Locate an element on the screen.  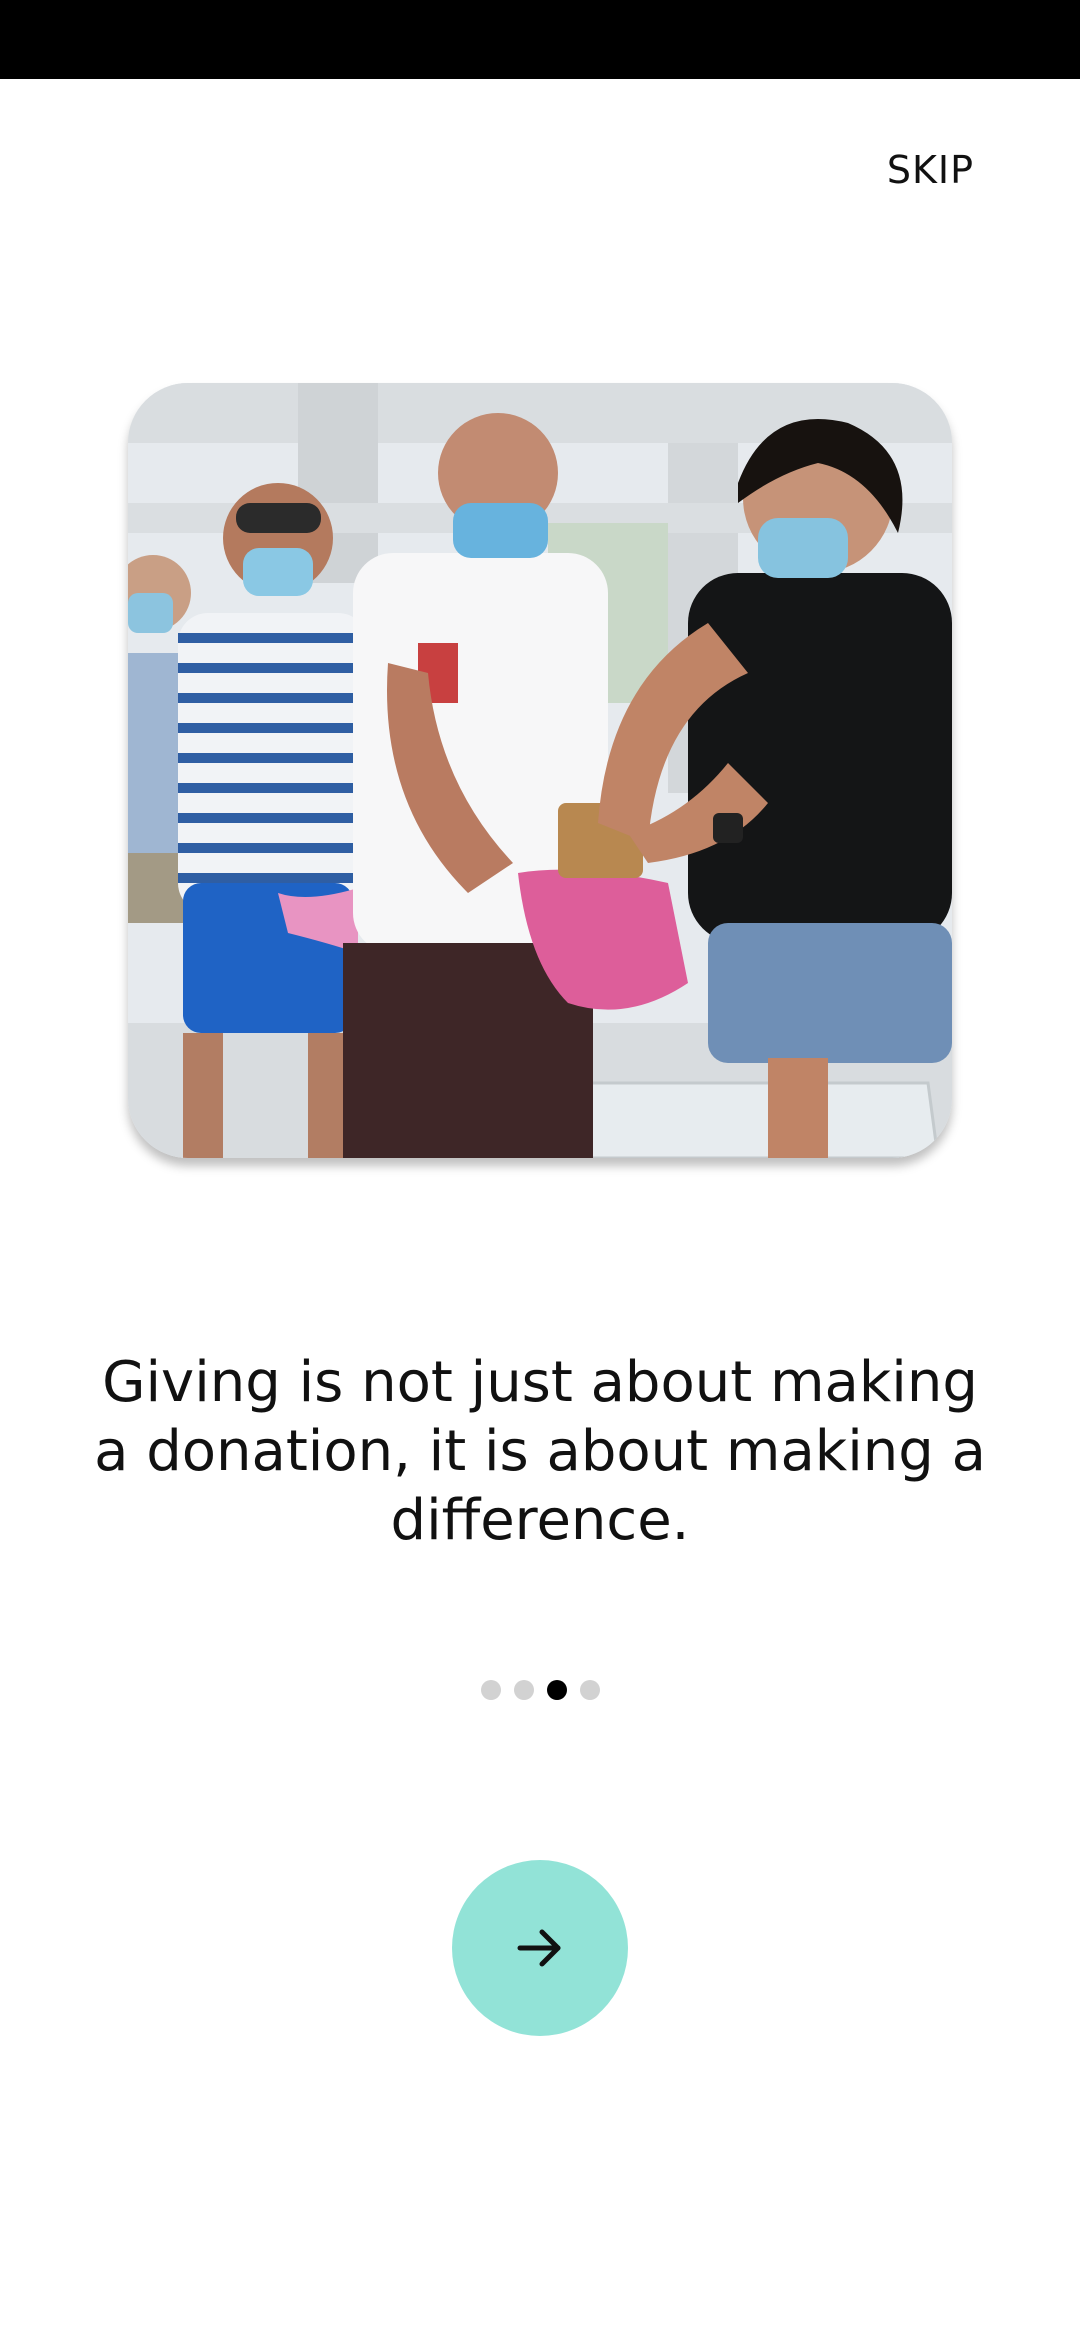
next-button is located at coordinates (540, 1948).